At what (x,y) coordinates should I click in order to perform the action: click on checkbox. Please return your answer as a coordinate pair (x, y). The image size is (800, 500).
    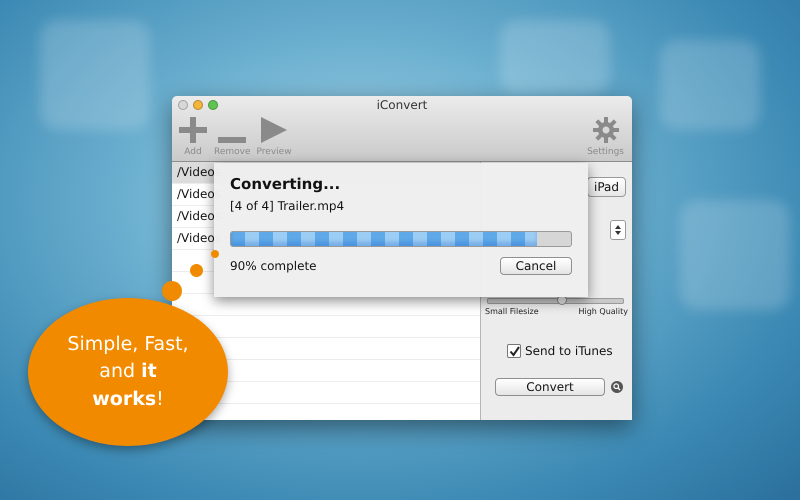
    Looking at the image, I should click on (514, 351).